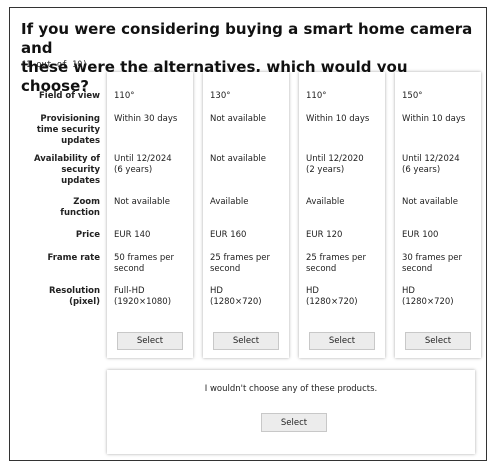 This screenshot has width=498, height=470. I want to click on select-button-alternative-4: Select, so click(438, 341).